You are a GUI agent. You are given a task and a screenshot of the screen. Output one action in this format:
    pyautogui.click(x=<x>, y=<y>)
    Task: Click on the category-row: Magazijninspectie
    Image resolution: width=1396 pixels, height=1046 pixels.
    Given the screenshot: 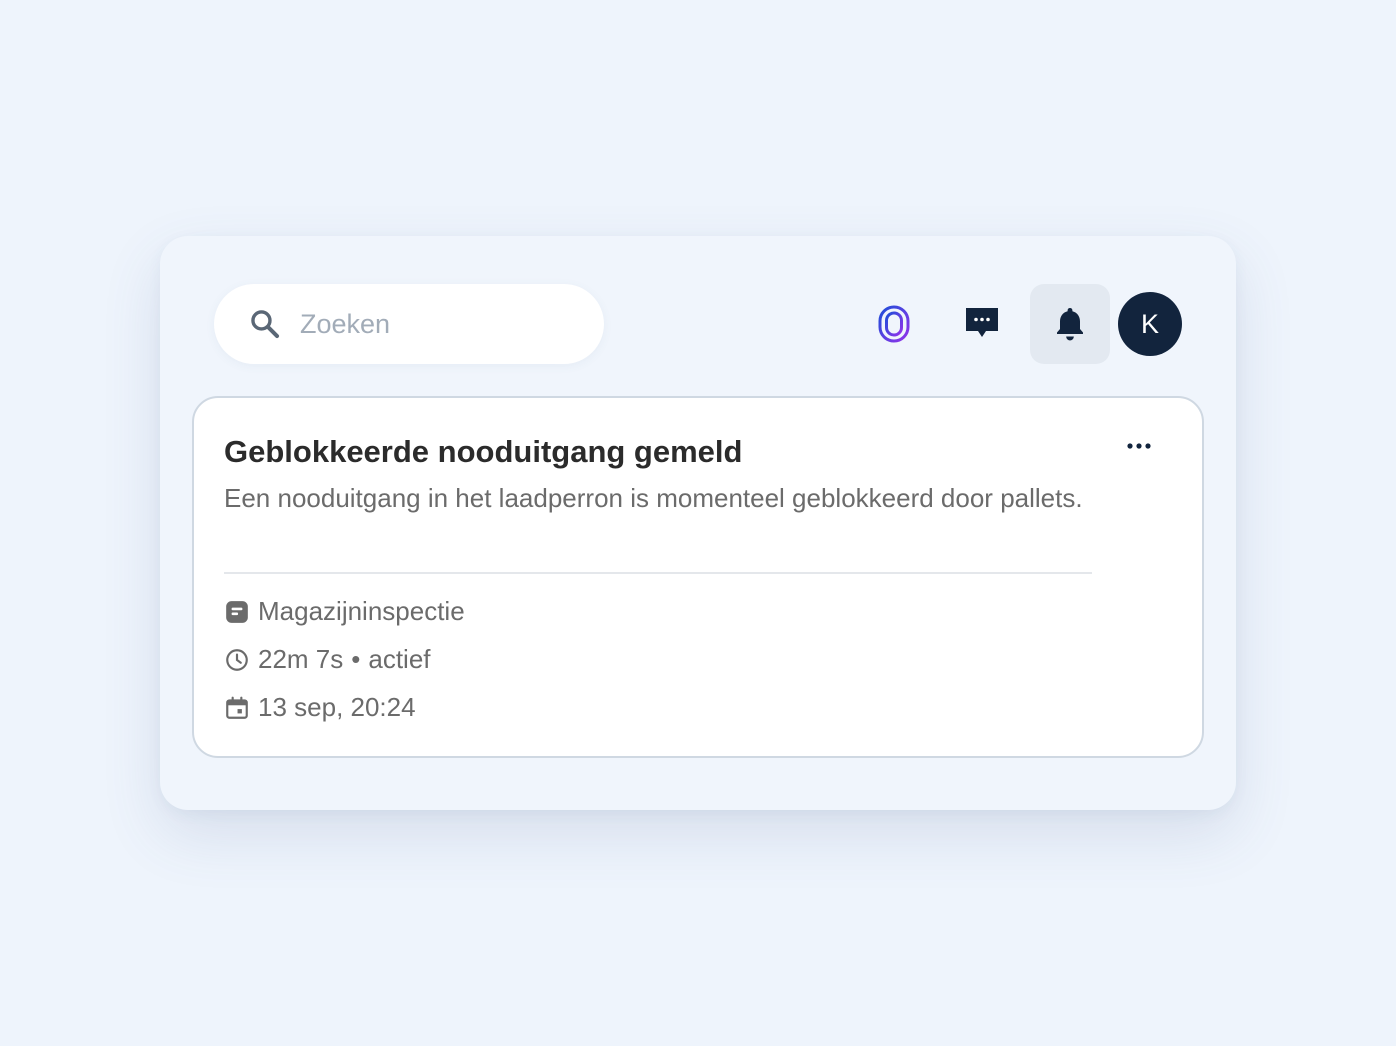 What is the action you would take?
    pyautogui.click(x=344, y=611)
    